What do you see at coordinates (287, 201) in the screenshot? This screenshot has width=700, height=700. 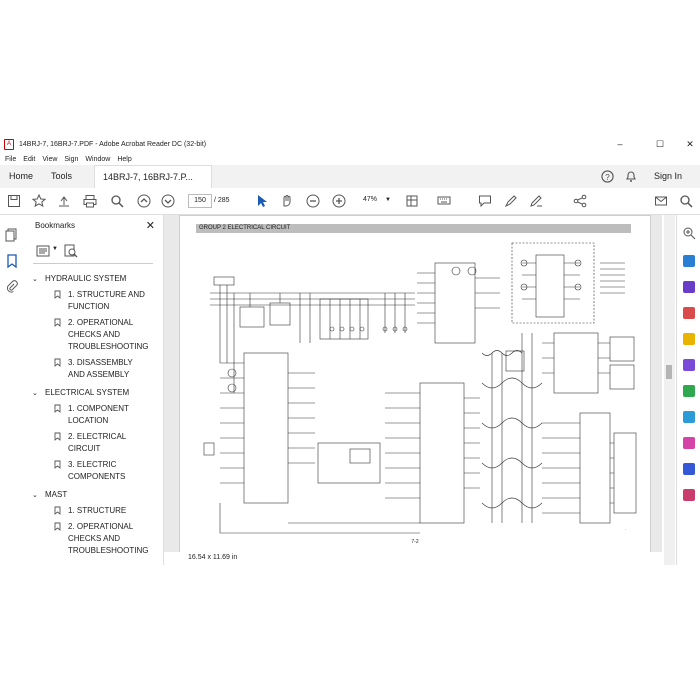 I see `hand-tool-icon` at bounding box center [287, 201].